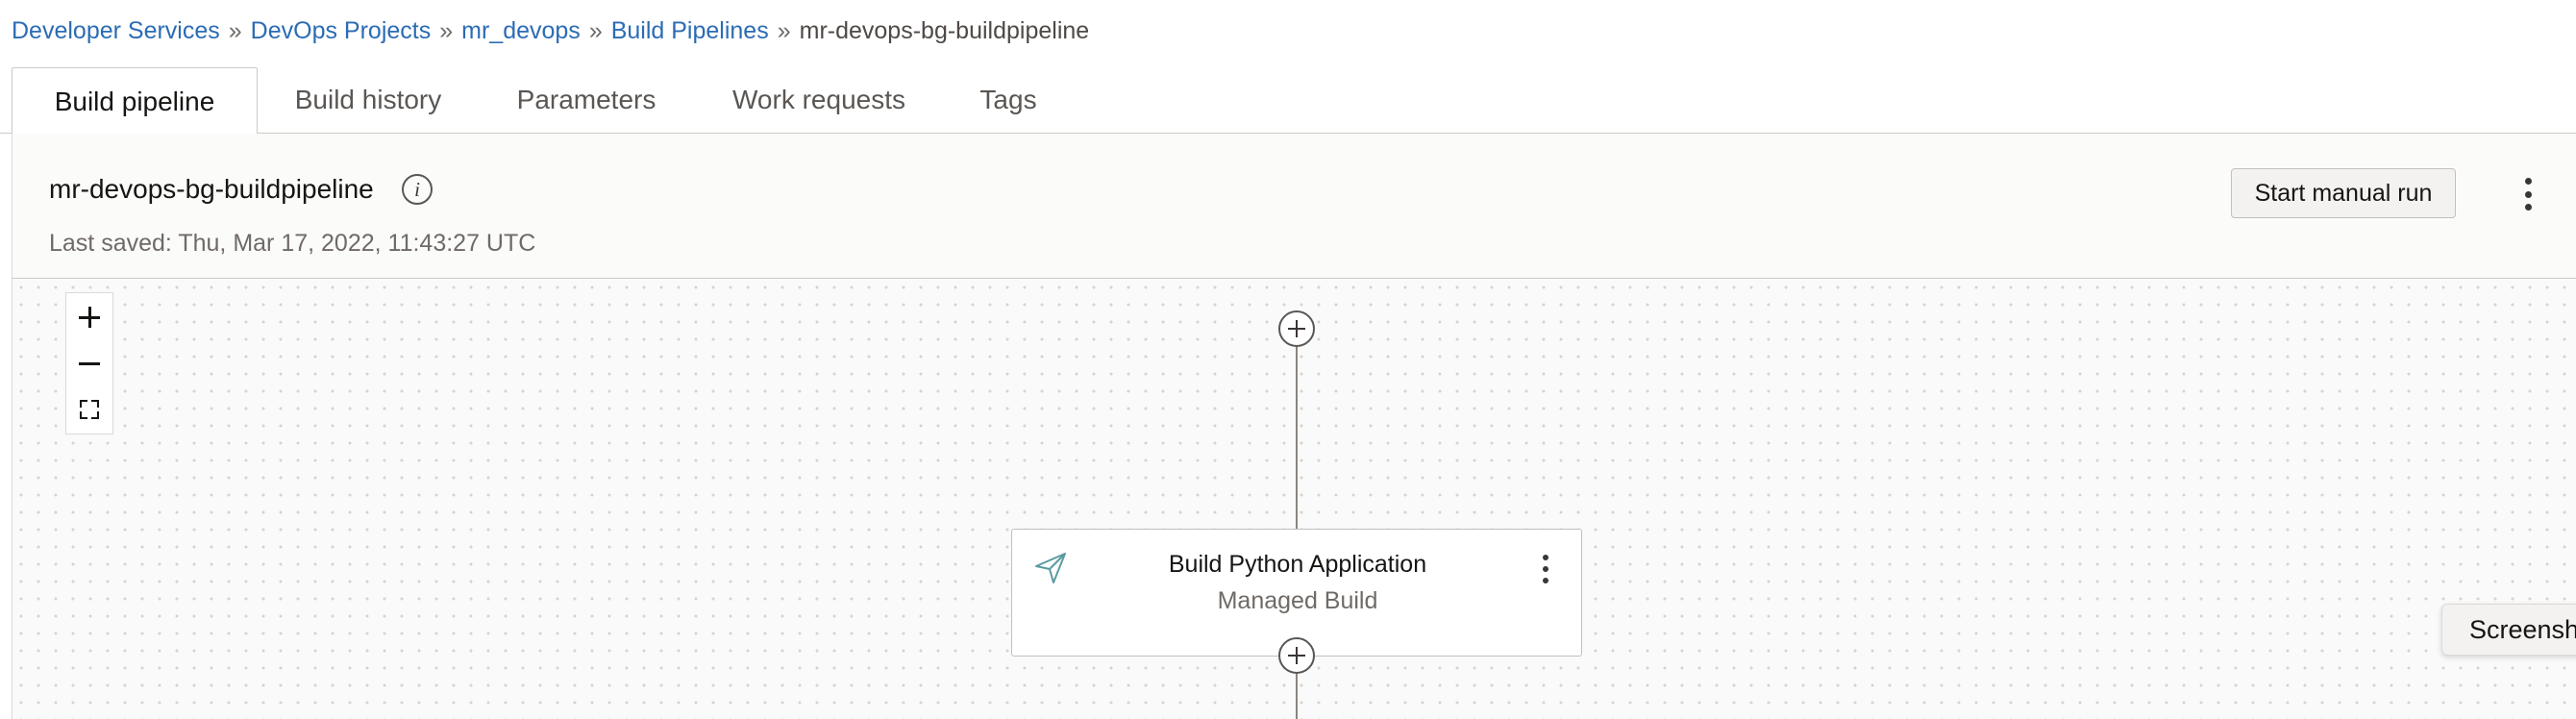 Image resolution: width=2576 pixels, height=719 pixels. What do you see at coordinates (417, 189) in the screenshot?
I see `info-icon: i` at bounding box center [417, 189].